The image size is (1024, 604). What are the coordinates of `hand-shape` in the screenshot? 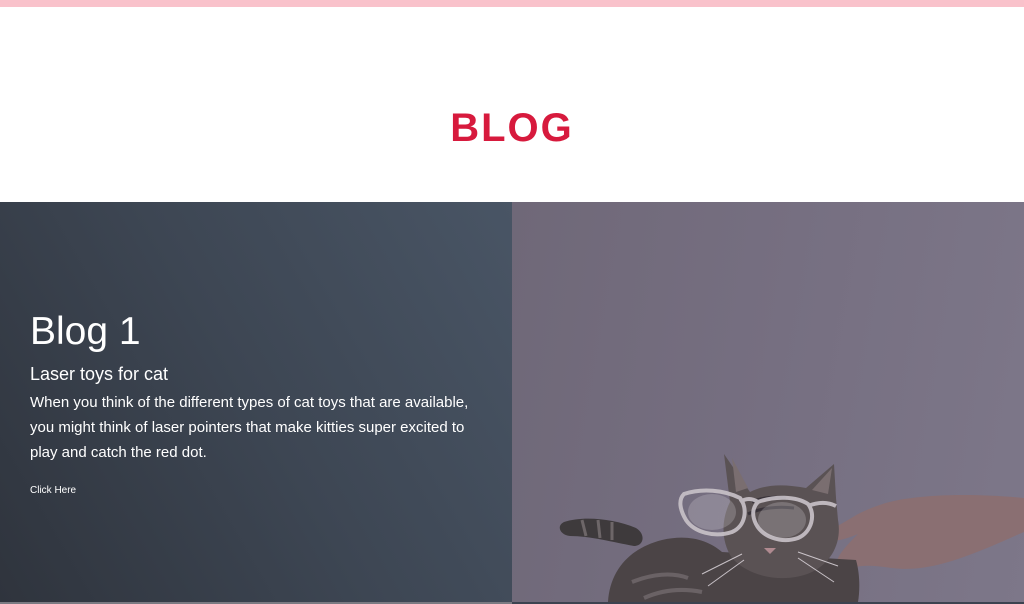 It's located at (924, 532).